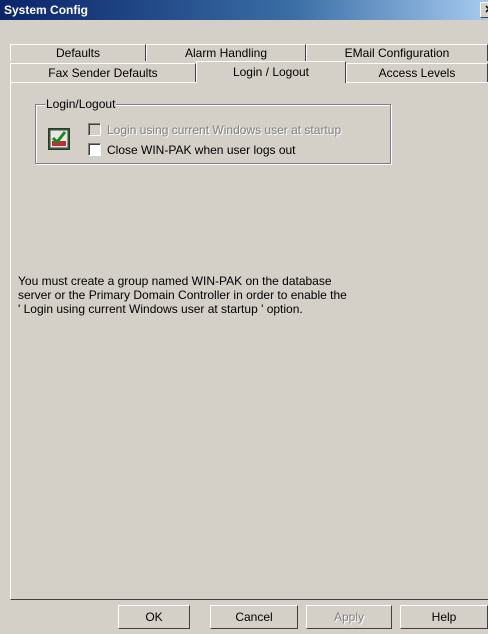  Describe the element at coordinates (349, 617) in the screenshot. I see `apply-button: Apply` at that location.